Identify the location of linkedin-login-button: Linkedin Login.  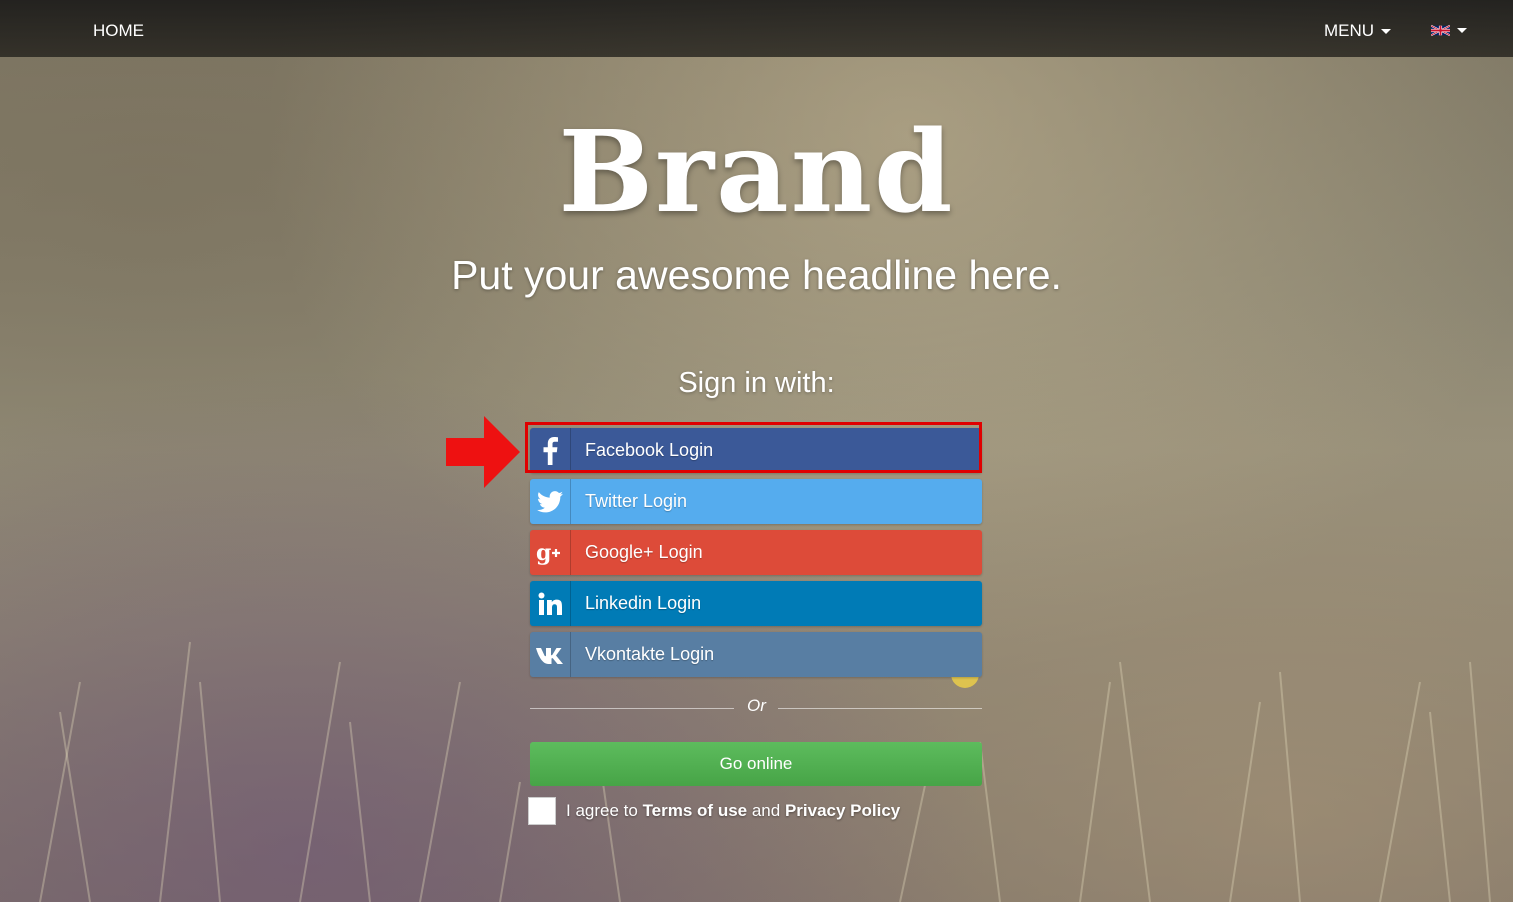
(756, 603).